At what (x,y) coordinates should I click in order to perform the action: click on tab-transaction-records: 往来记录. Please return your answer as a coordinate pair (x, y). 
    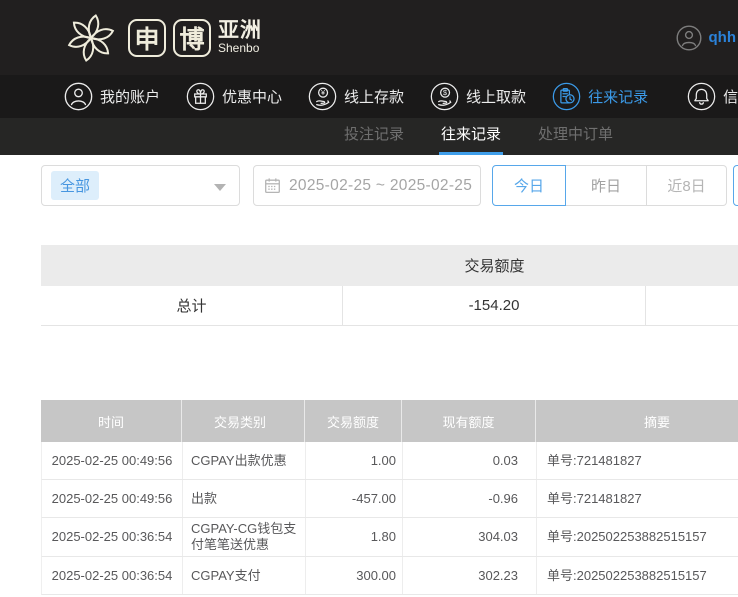
    Looking at the image, I should click on (470, 136).